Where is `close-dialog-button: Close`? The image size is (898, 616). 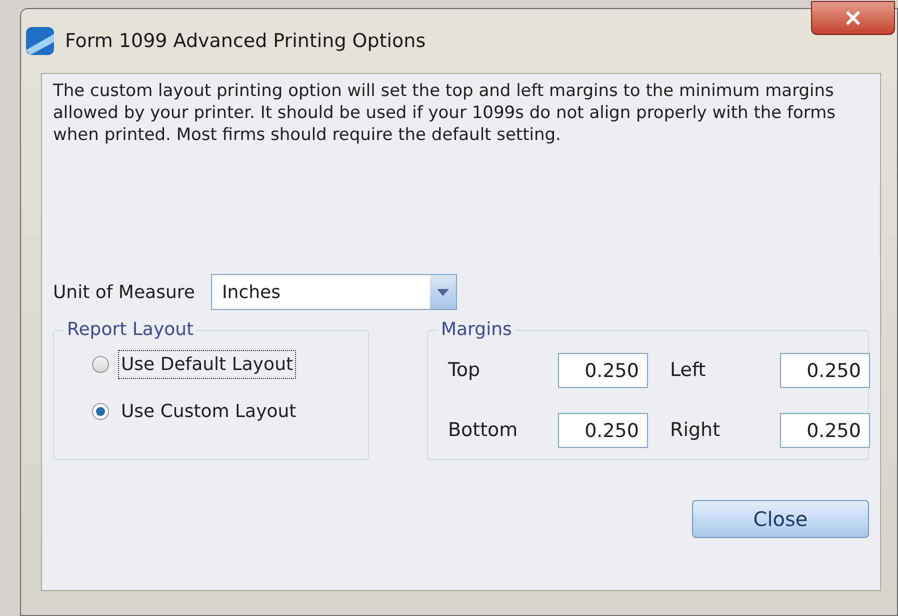
close-dialog-button: Close is located at coordinates (780, 519).